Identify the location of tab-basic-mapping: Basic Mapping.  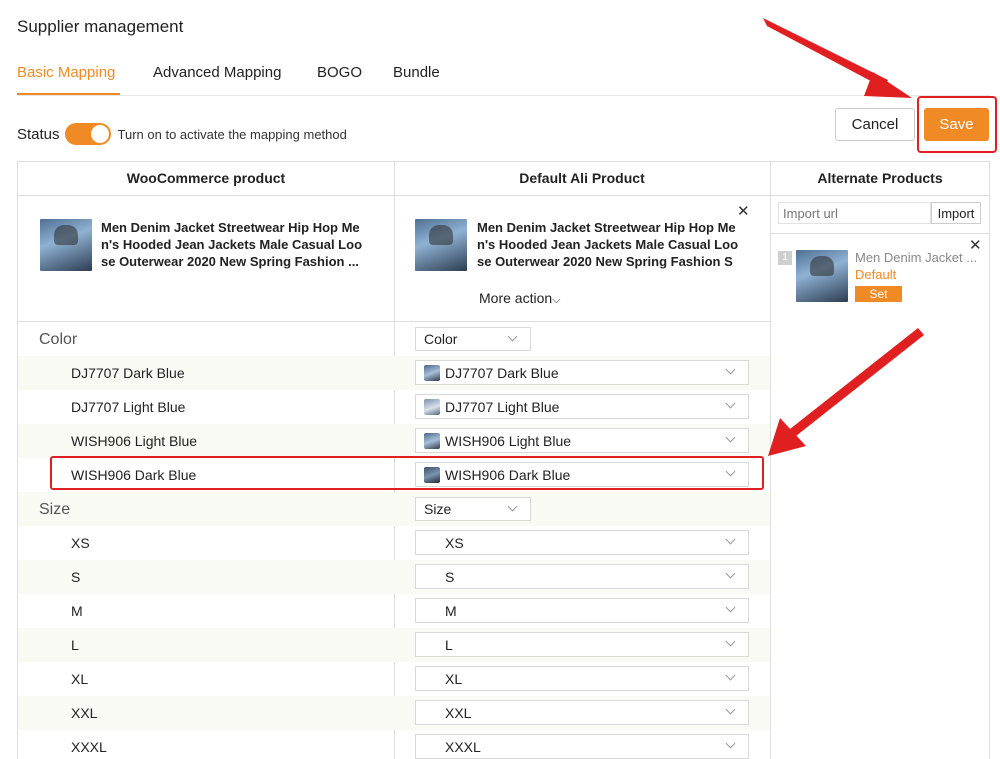
(66, 72).